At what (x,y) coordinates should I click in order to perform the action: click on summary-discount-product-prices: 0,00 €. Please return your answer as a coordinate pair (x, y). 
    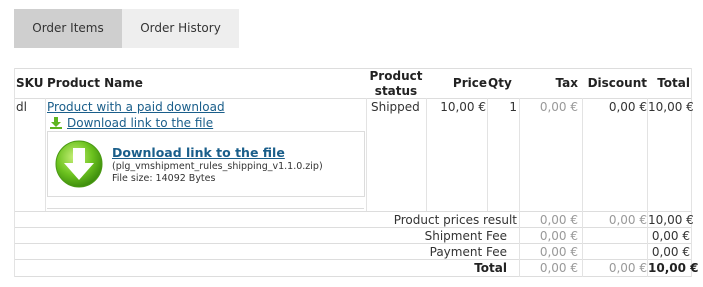
    Looking at the image, I should click on (627, 220).